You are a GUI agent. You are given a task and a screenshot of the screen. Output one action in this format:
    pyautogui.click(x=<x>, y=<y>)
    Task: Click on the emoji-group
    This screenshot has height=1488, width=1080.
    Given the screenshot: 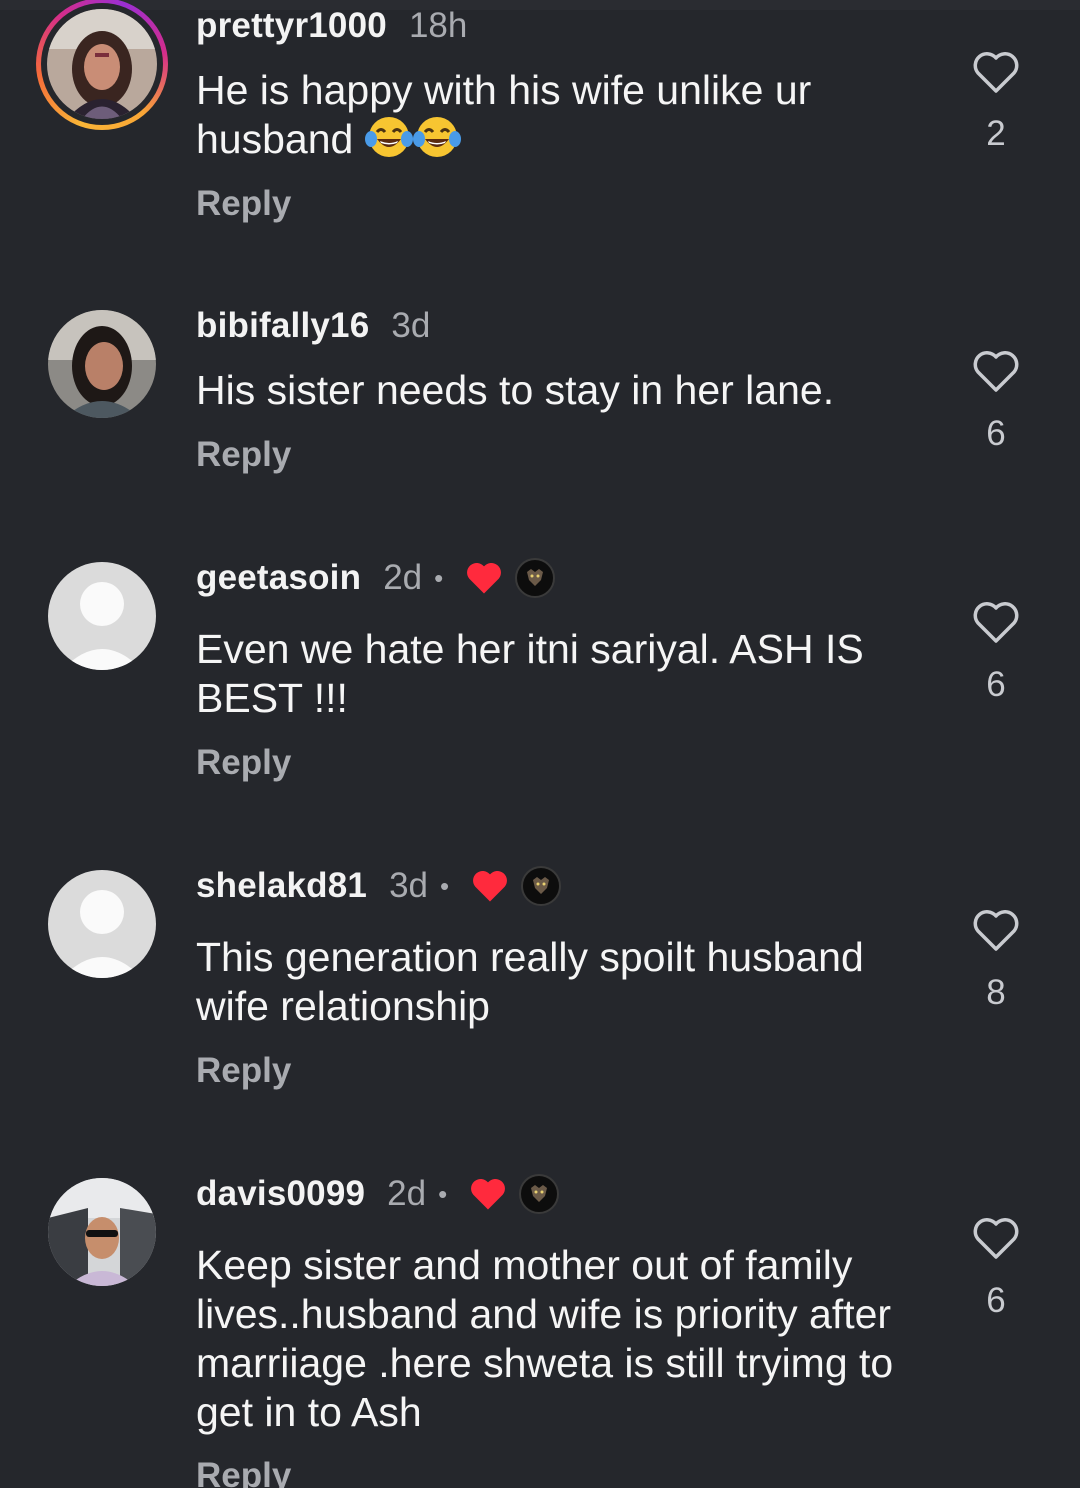 What is the action you would take?
    pyautogui.click(x=412, y=139)
    